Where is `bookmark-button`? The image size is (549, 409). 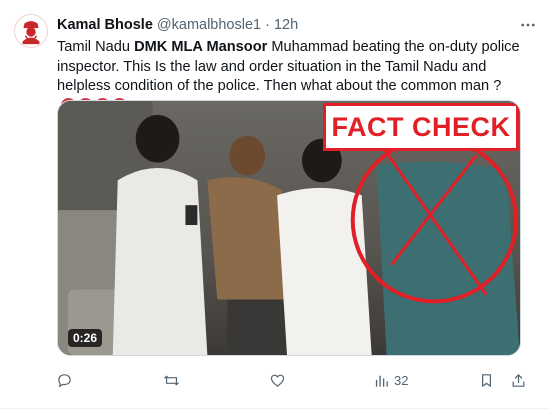 bookmark-button is located at coordinates (486, 380).